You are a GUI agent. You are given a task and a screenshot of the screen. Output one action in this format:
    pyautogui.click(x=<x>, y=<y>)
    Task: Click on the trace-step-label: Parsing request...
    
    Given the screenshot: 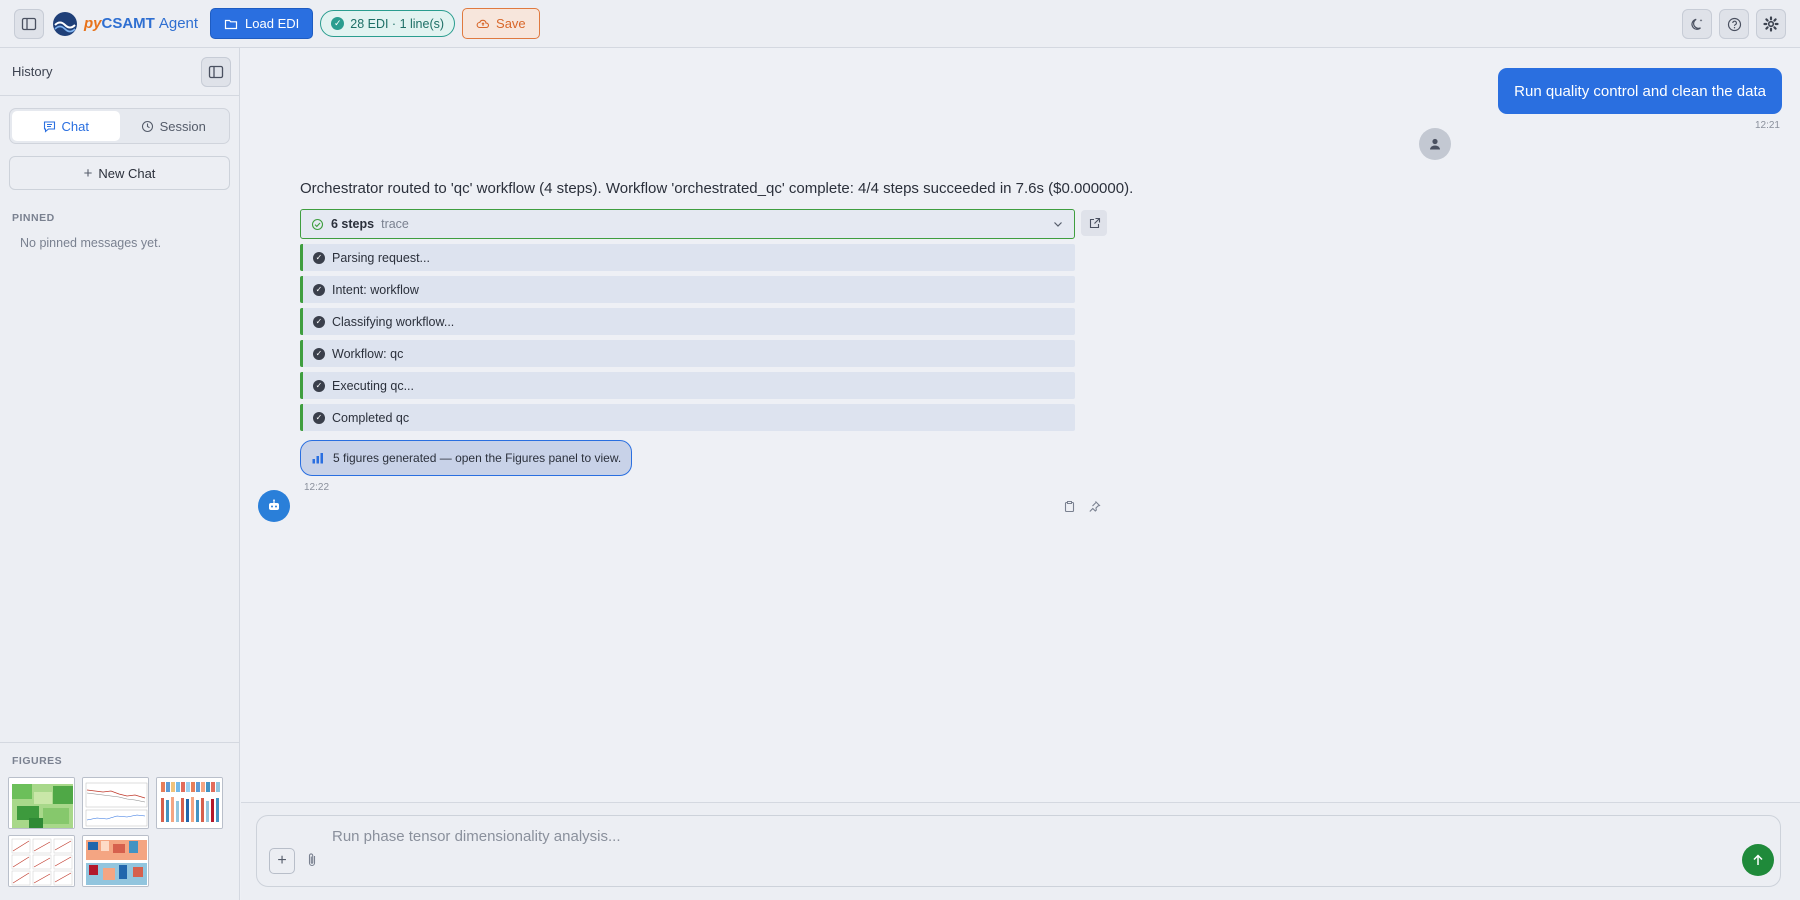 What is the action you would take?
    pyautogui.click(x=381, y=257)
    